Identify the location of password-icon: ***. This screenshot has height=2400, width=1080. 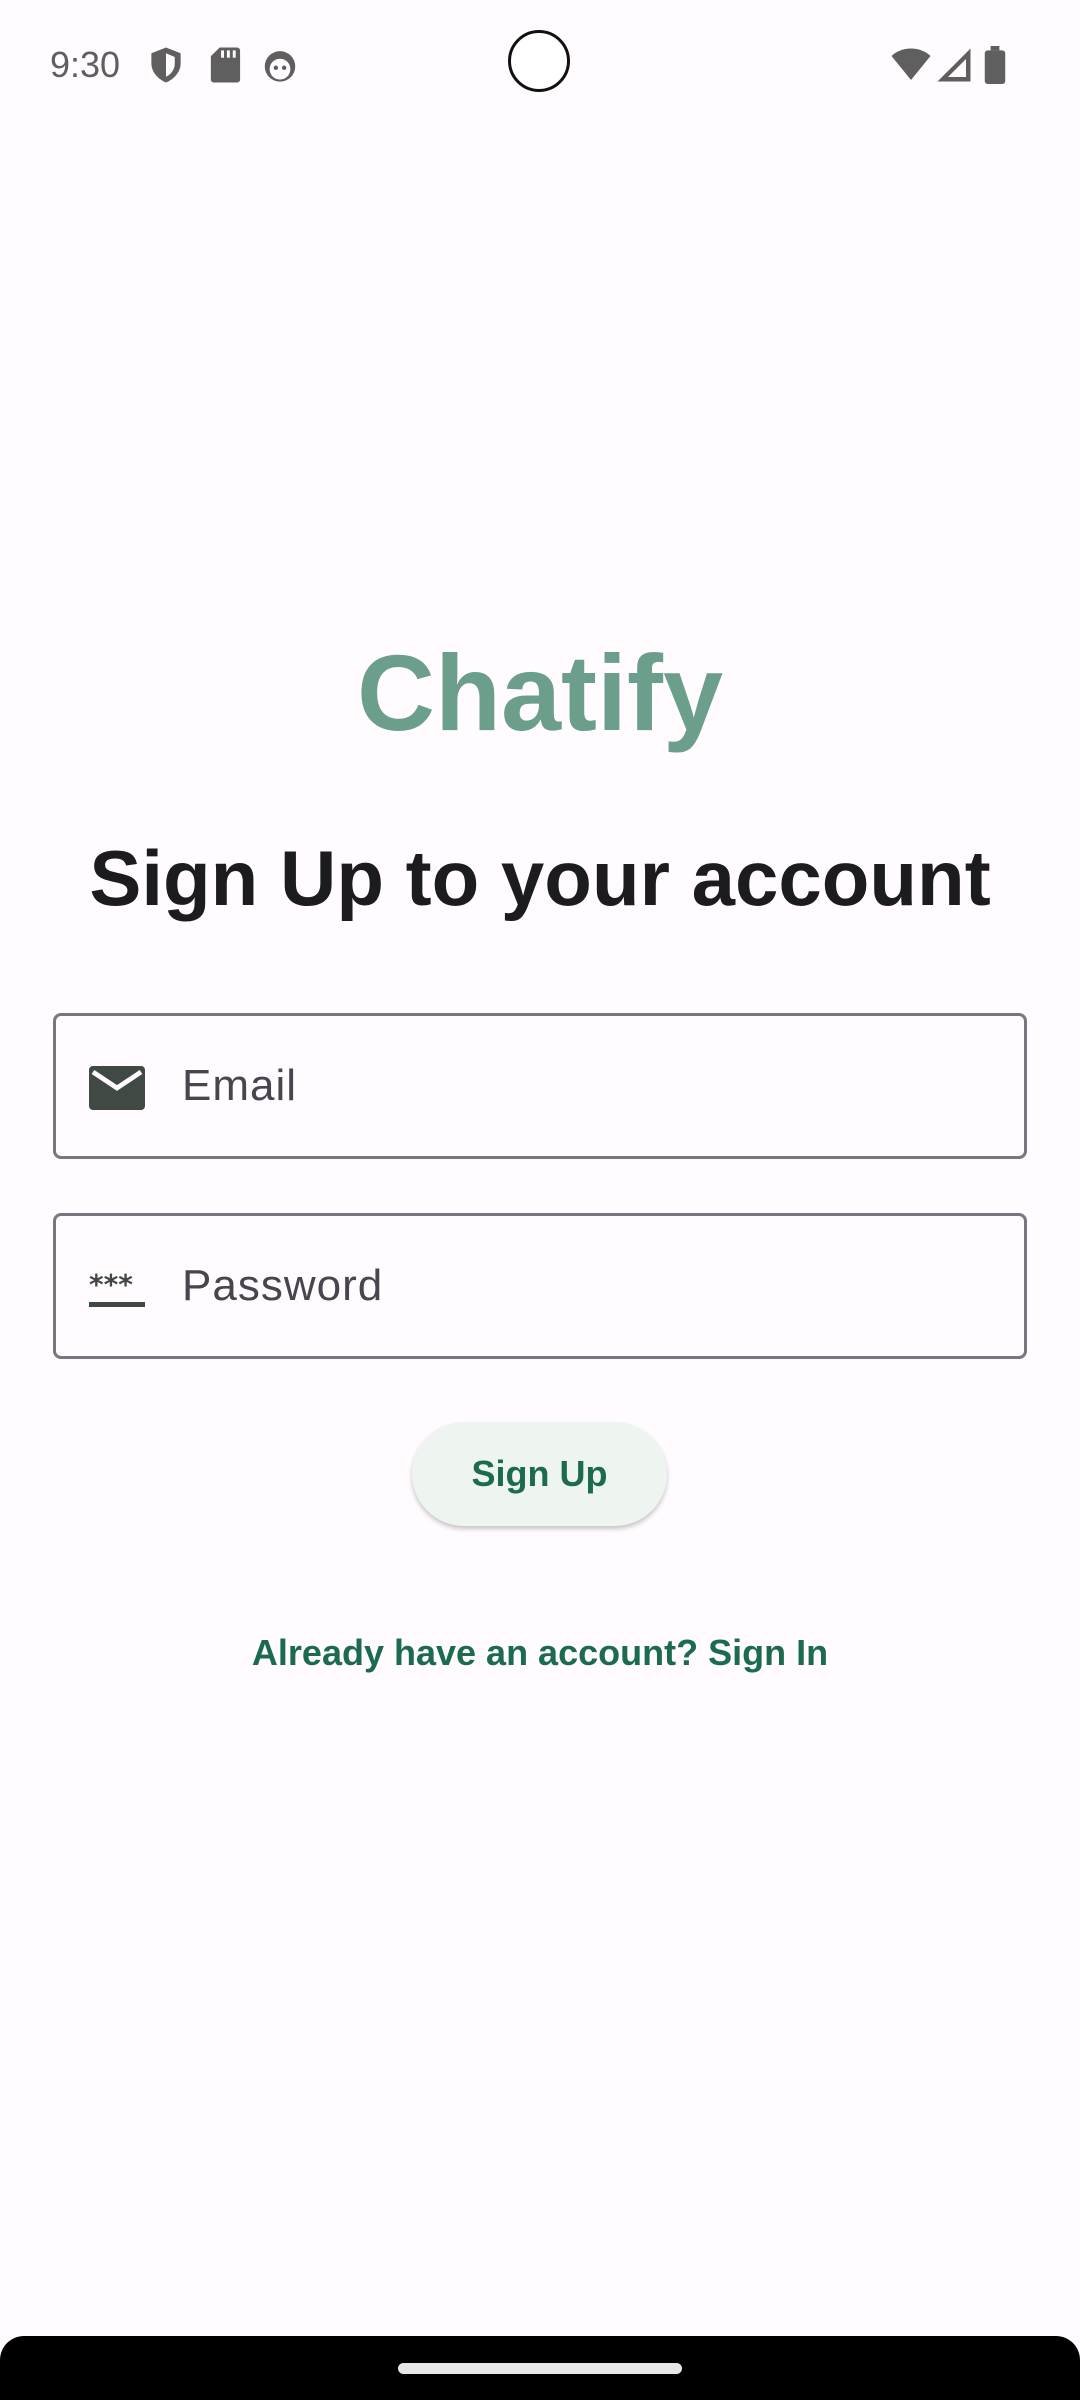
(117, 1287).